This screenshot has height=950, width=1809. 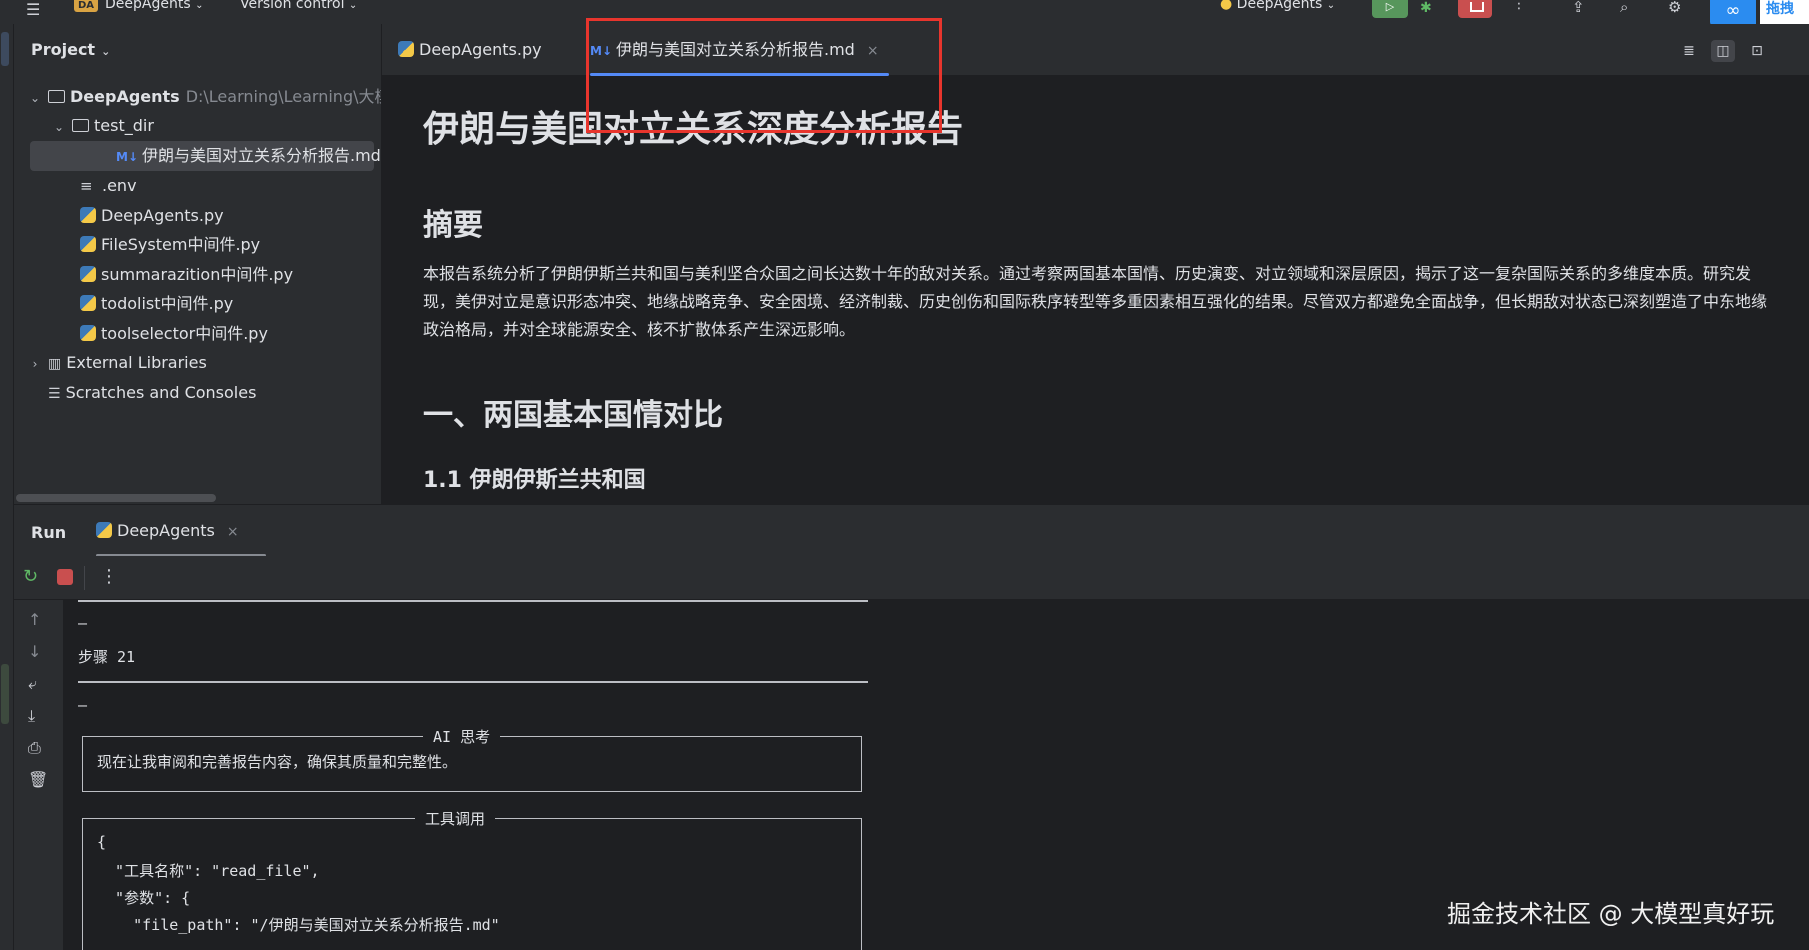 What do you see at coordinates (1802, 290) in the screenshot?
I see `editor-vertical-scrollbar` at bounding box center [1802, 290].